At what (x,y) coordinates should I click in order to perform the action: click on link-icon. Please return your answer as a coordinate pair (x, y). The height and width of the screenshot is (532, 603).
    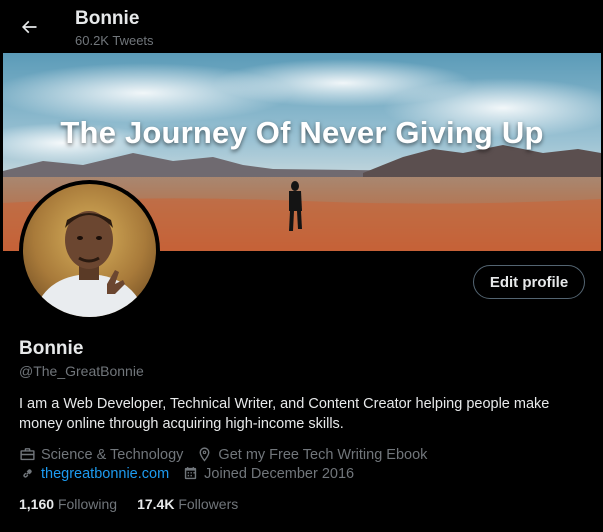
    Looking at the image, I should click on (27, 473).